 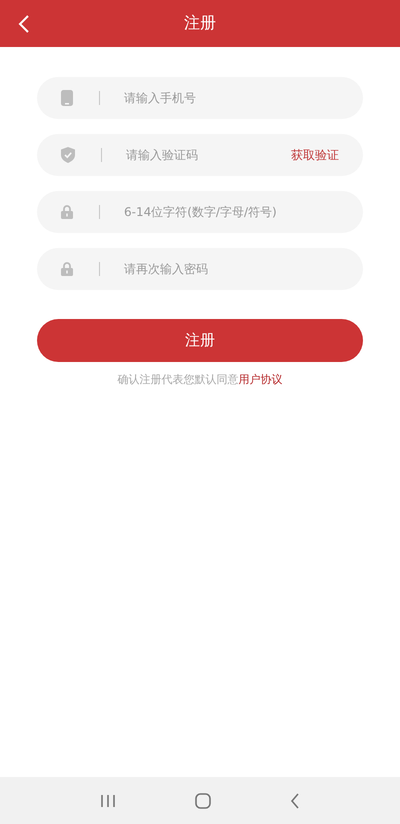 I want to click on home-icon, so click(x=202, y=800).